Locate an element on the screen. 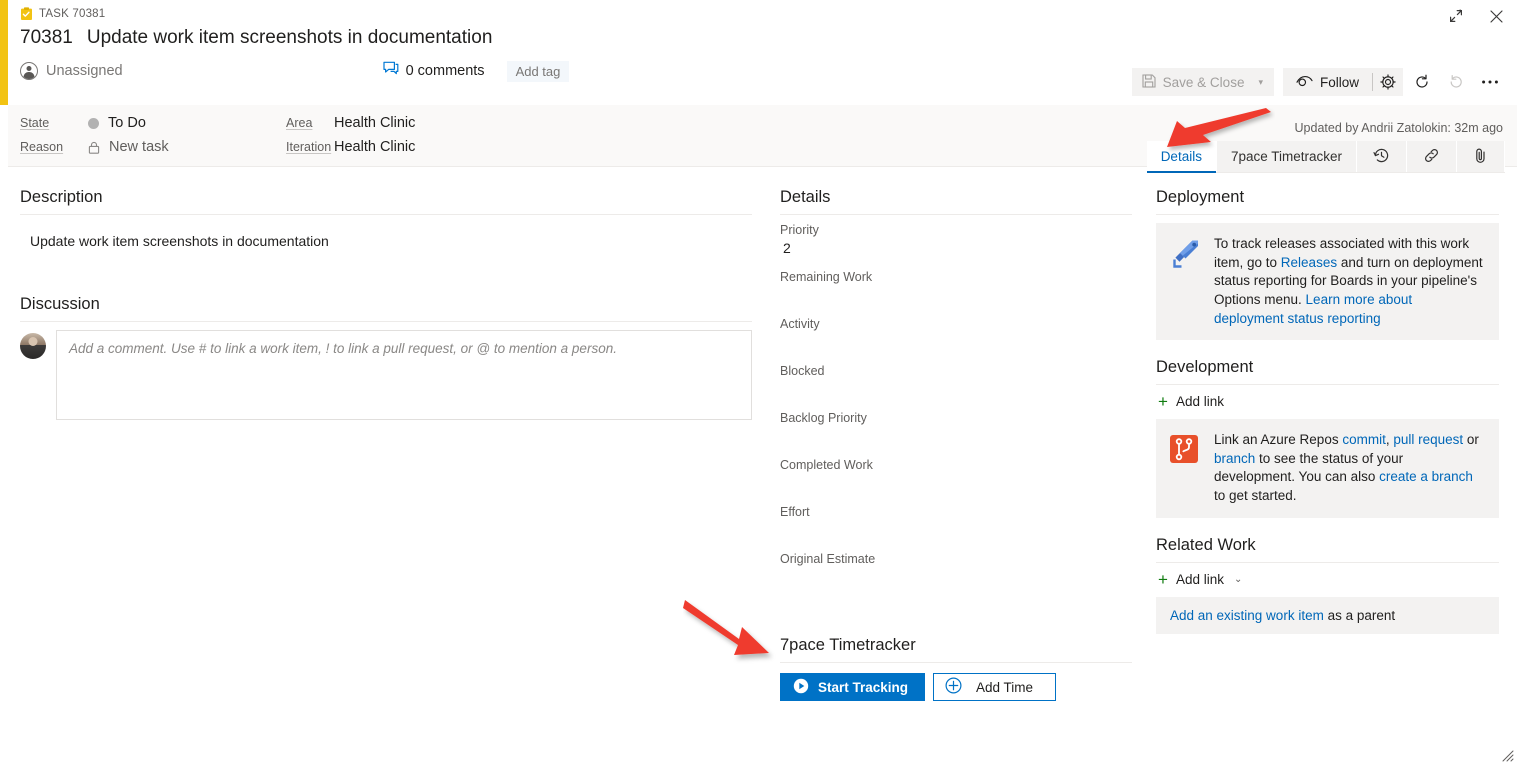 This screenshot has height=765, width=1517. tab-7pace-label: 7pace Timetracker is located at coordinates (1286, 156).